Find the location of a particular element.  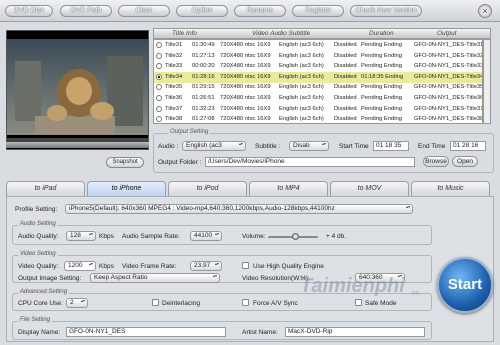

advanced-setting-legend: Advanced Setting is located at coordinates (44, 292).